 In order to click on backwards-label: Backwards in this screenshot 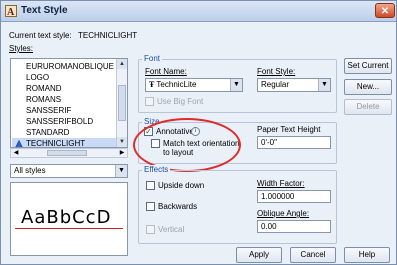, I will do `click(178, 206)`.